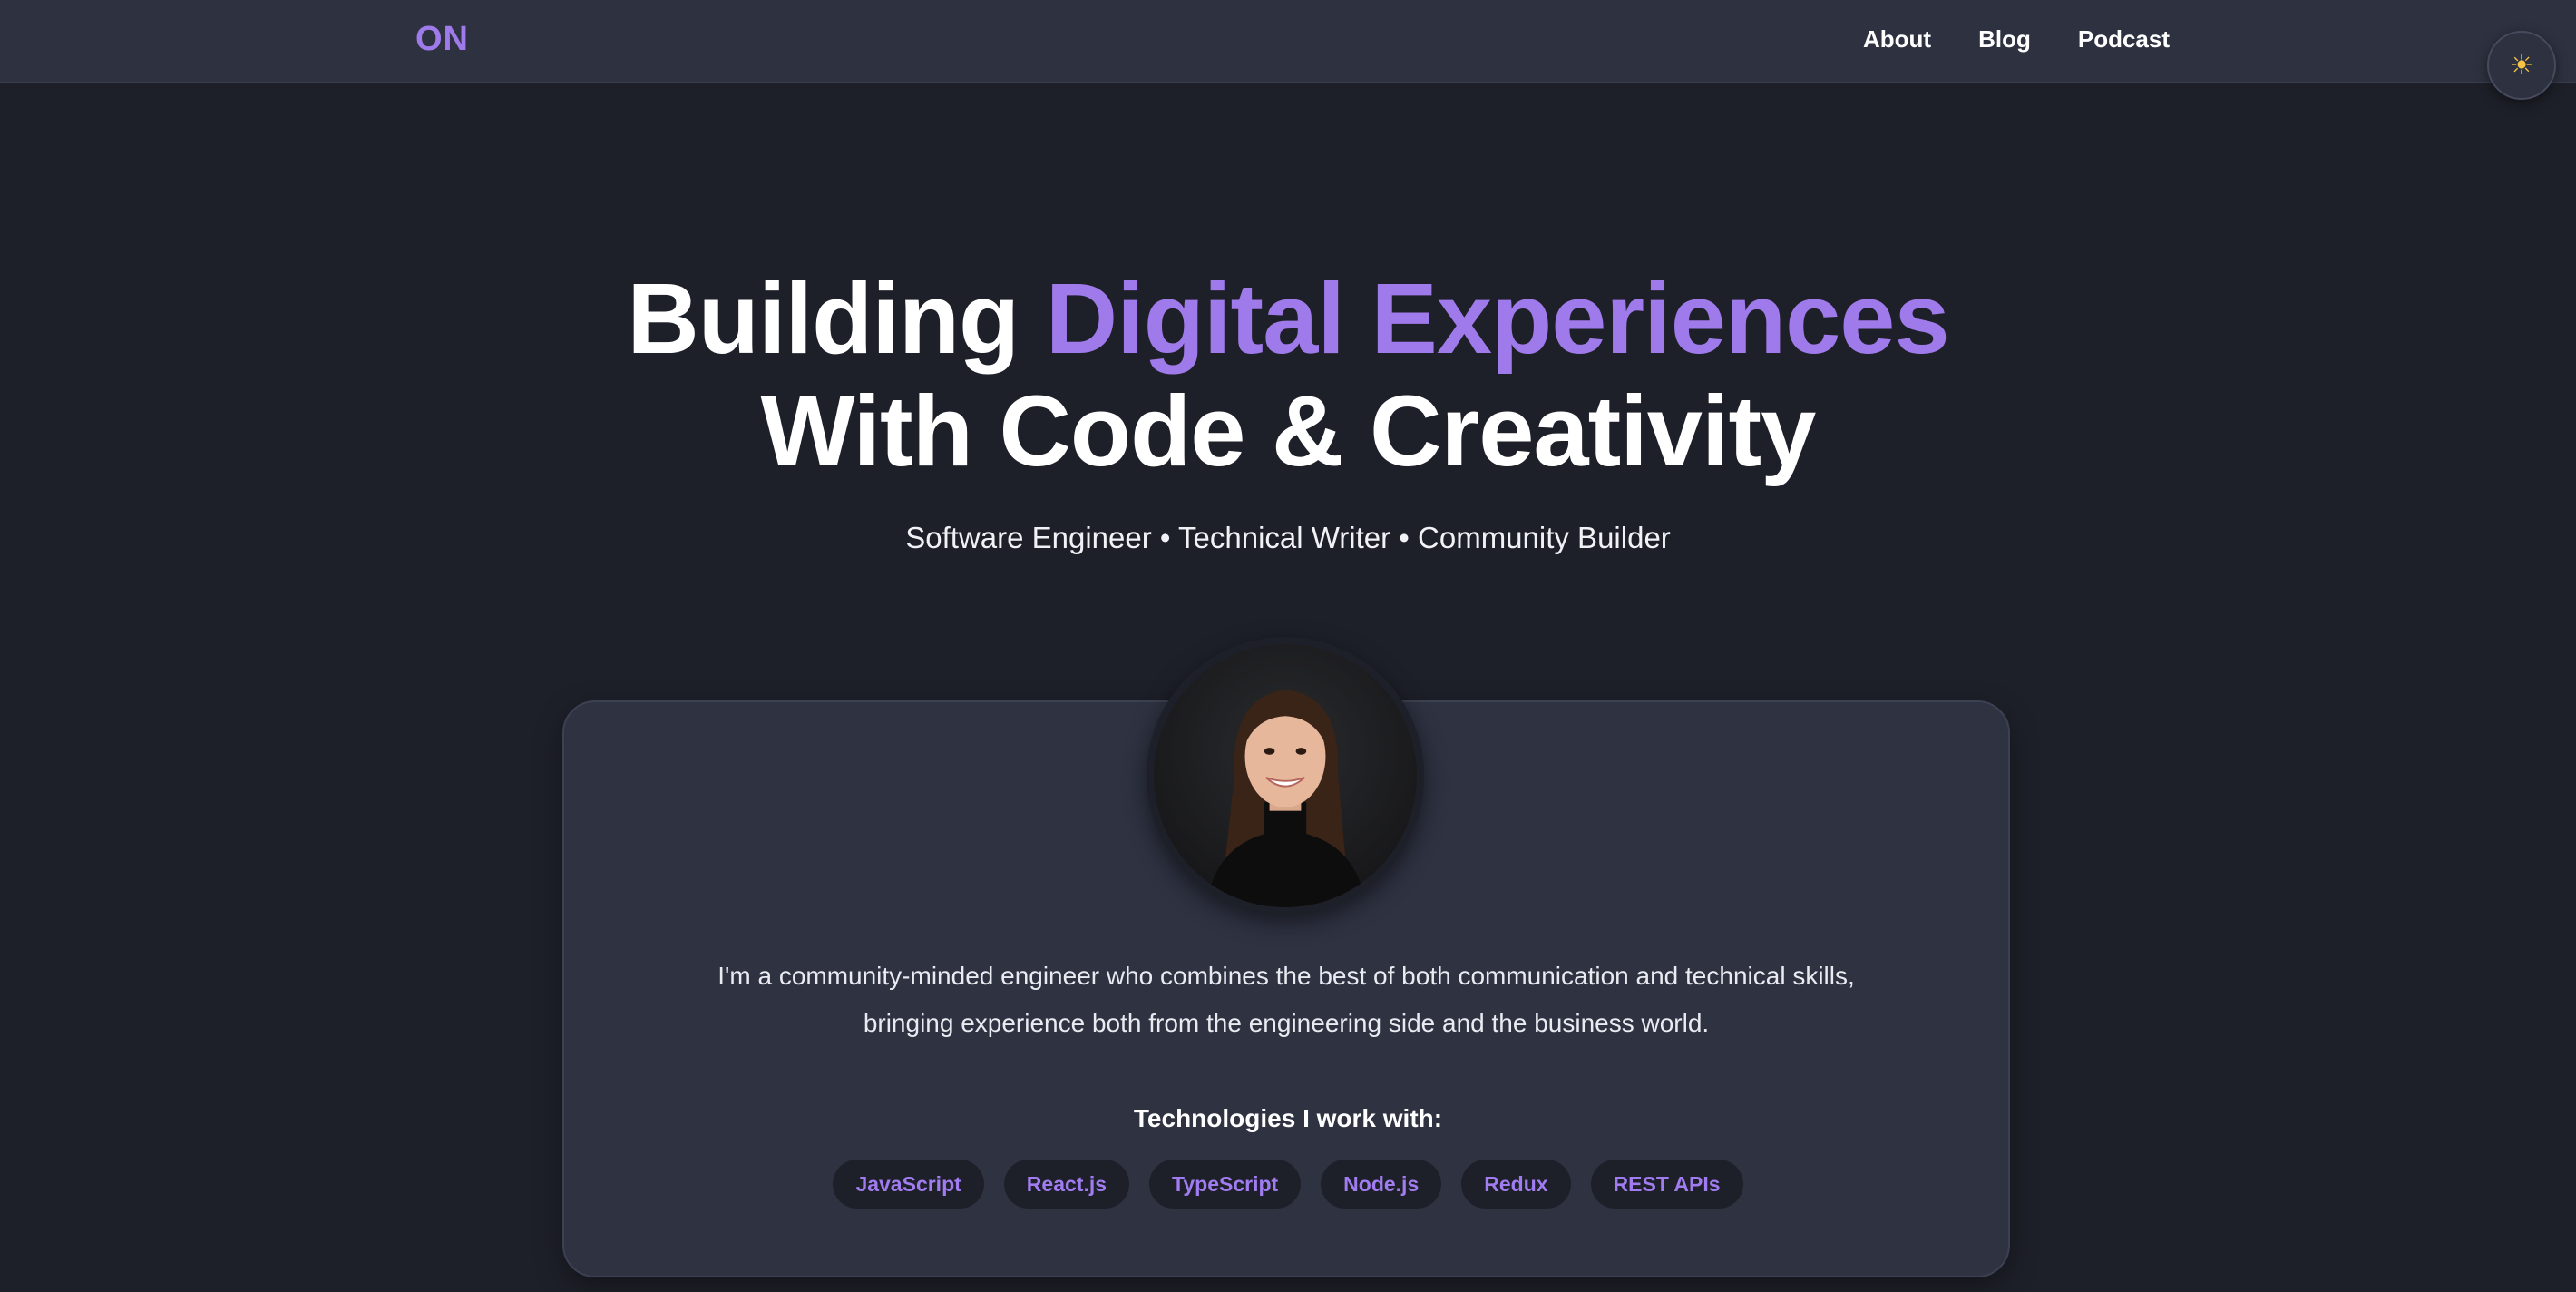  I want to click on profile-avatar, so click(1285, 776).